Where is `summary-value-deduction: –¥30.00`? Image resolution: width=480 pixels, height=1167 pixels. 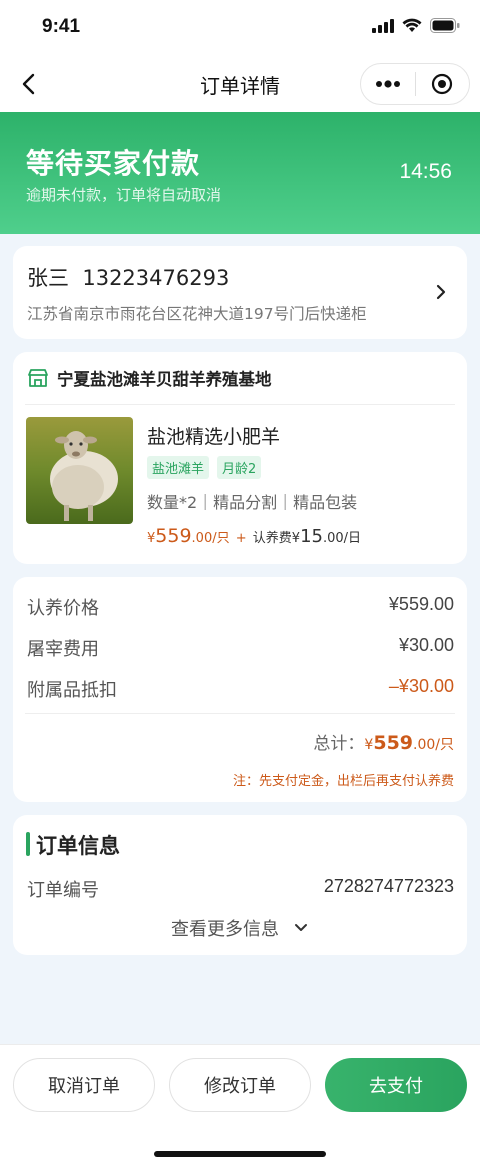 summary-value-deduction: –¥30.00 is located at coordinates (421, 686).